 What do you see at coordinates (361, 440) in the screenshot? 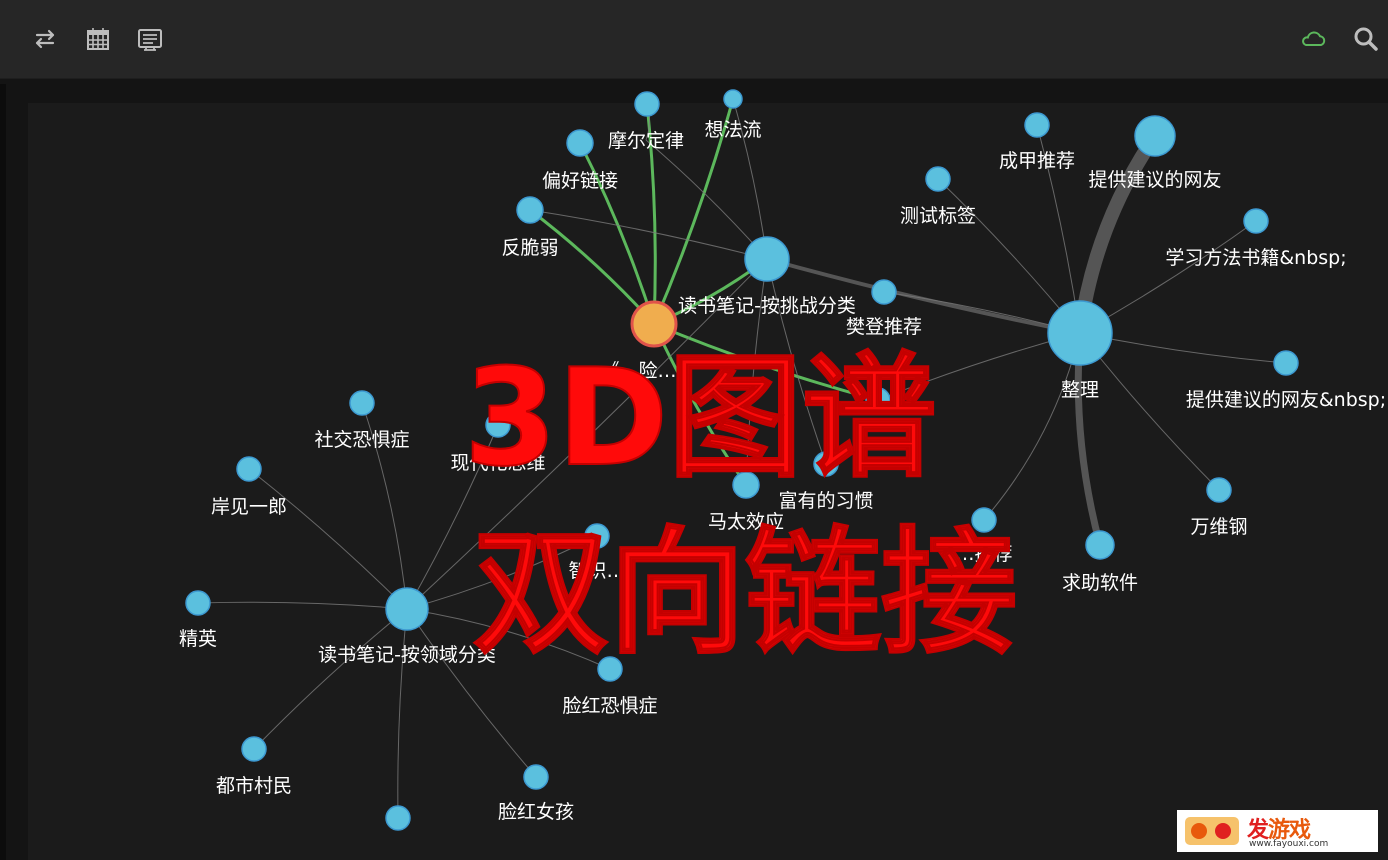
I see `node-label: 社交恐惧症` at bounding box center [361, 440].